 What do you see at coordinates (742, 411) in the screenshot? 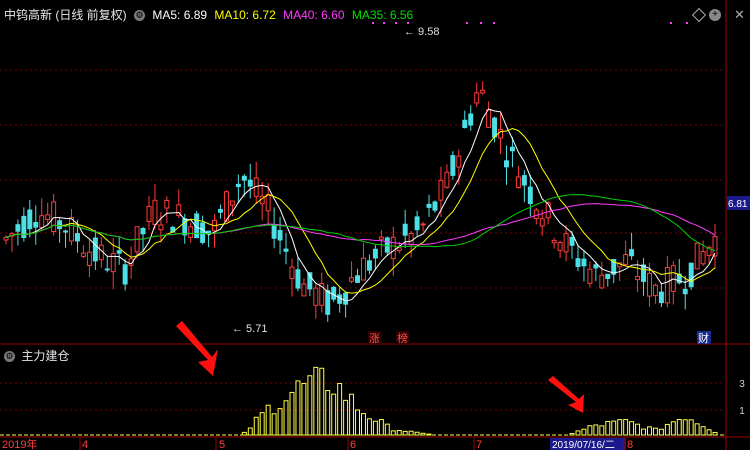
I see `indicator-scale-1: 1` at bounding box center [742, 411].